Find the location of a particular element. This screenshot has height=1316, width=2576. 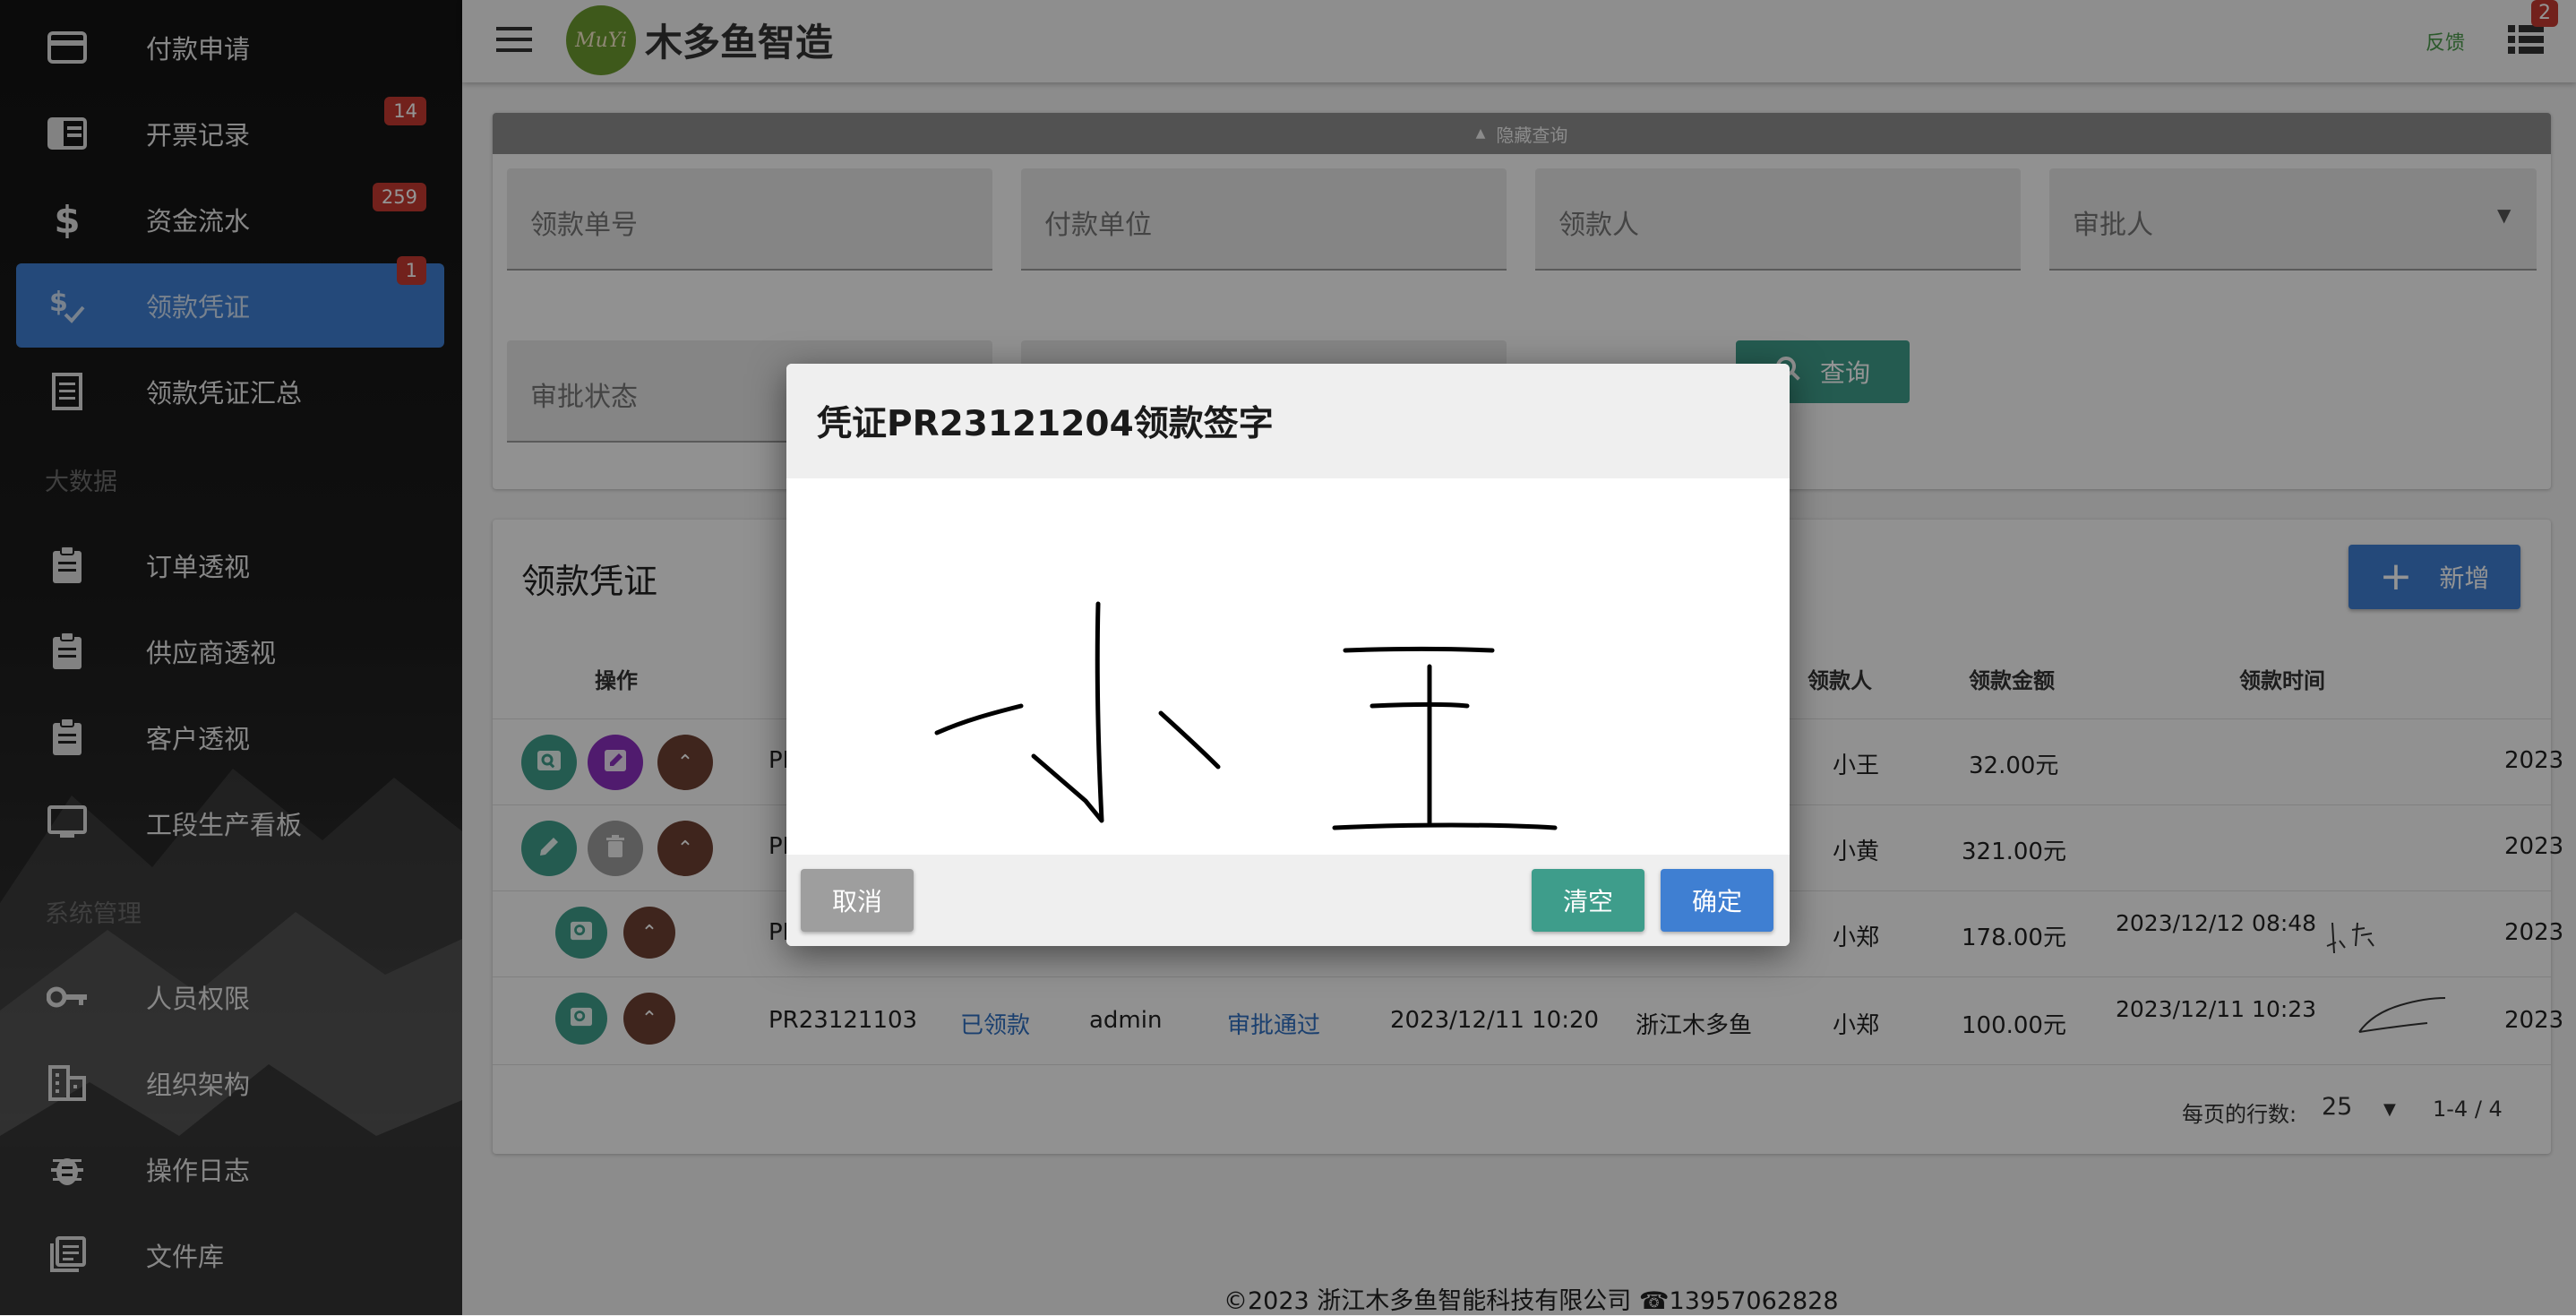

confirm-button-label: 确定 is located at coordinates (1716, 901).